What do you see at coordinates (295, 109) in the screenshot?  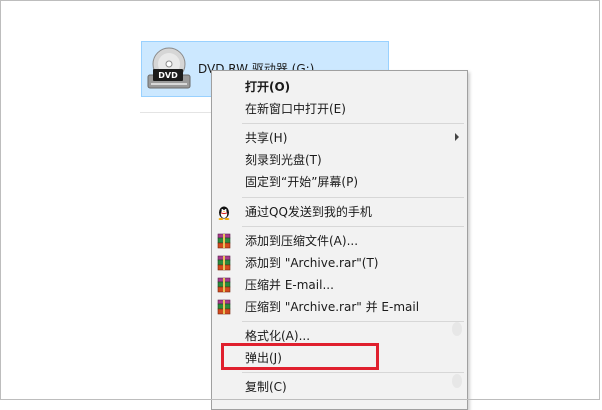 I see `menu-item-label: 在新窗口中打开(E)` at bounding box center [295, 109].